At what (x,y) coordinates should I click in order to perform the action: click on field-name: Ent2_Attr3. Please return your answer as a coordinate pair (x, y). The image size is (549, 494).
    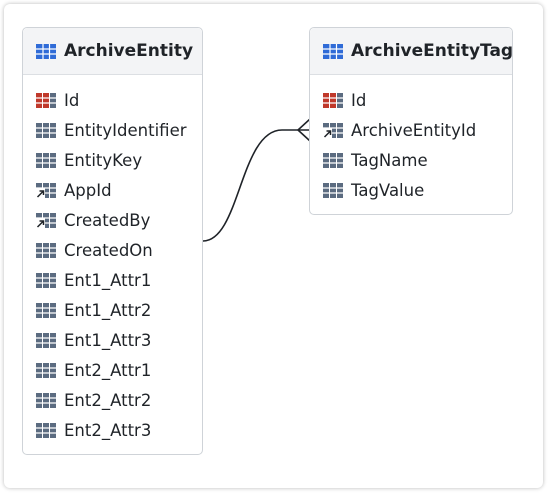
    Looking at the image, I should click on (108, 430).